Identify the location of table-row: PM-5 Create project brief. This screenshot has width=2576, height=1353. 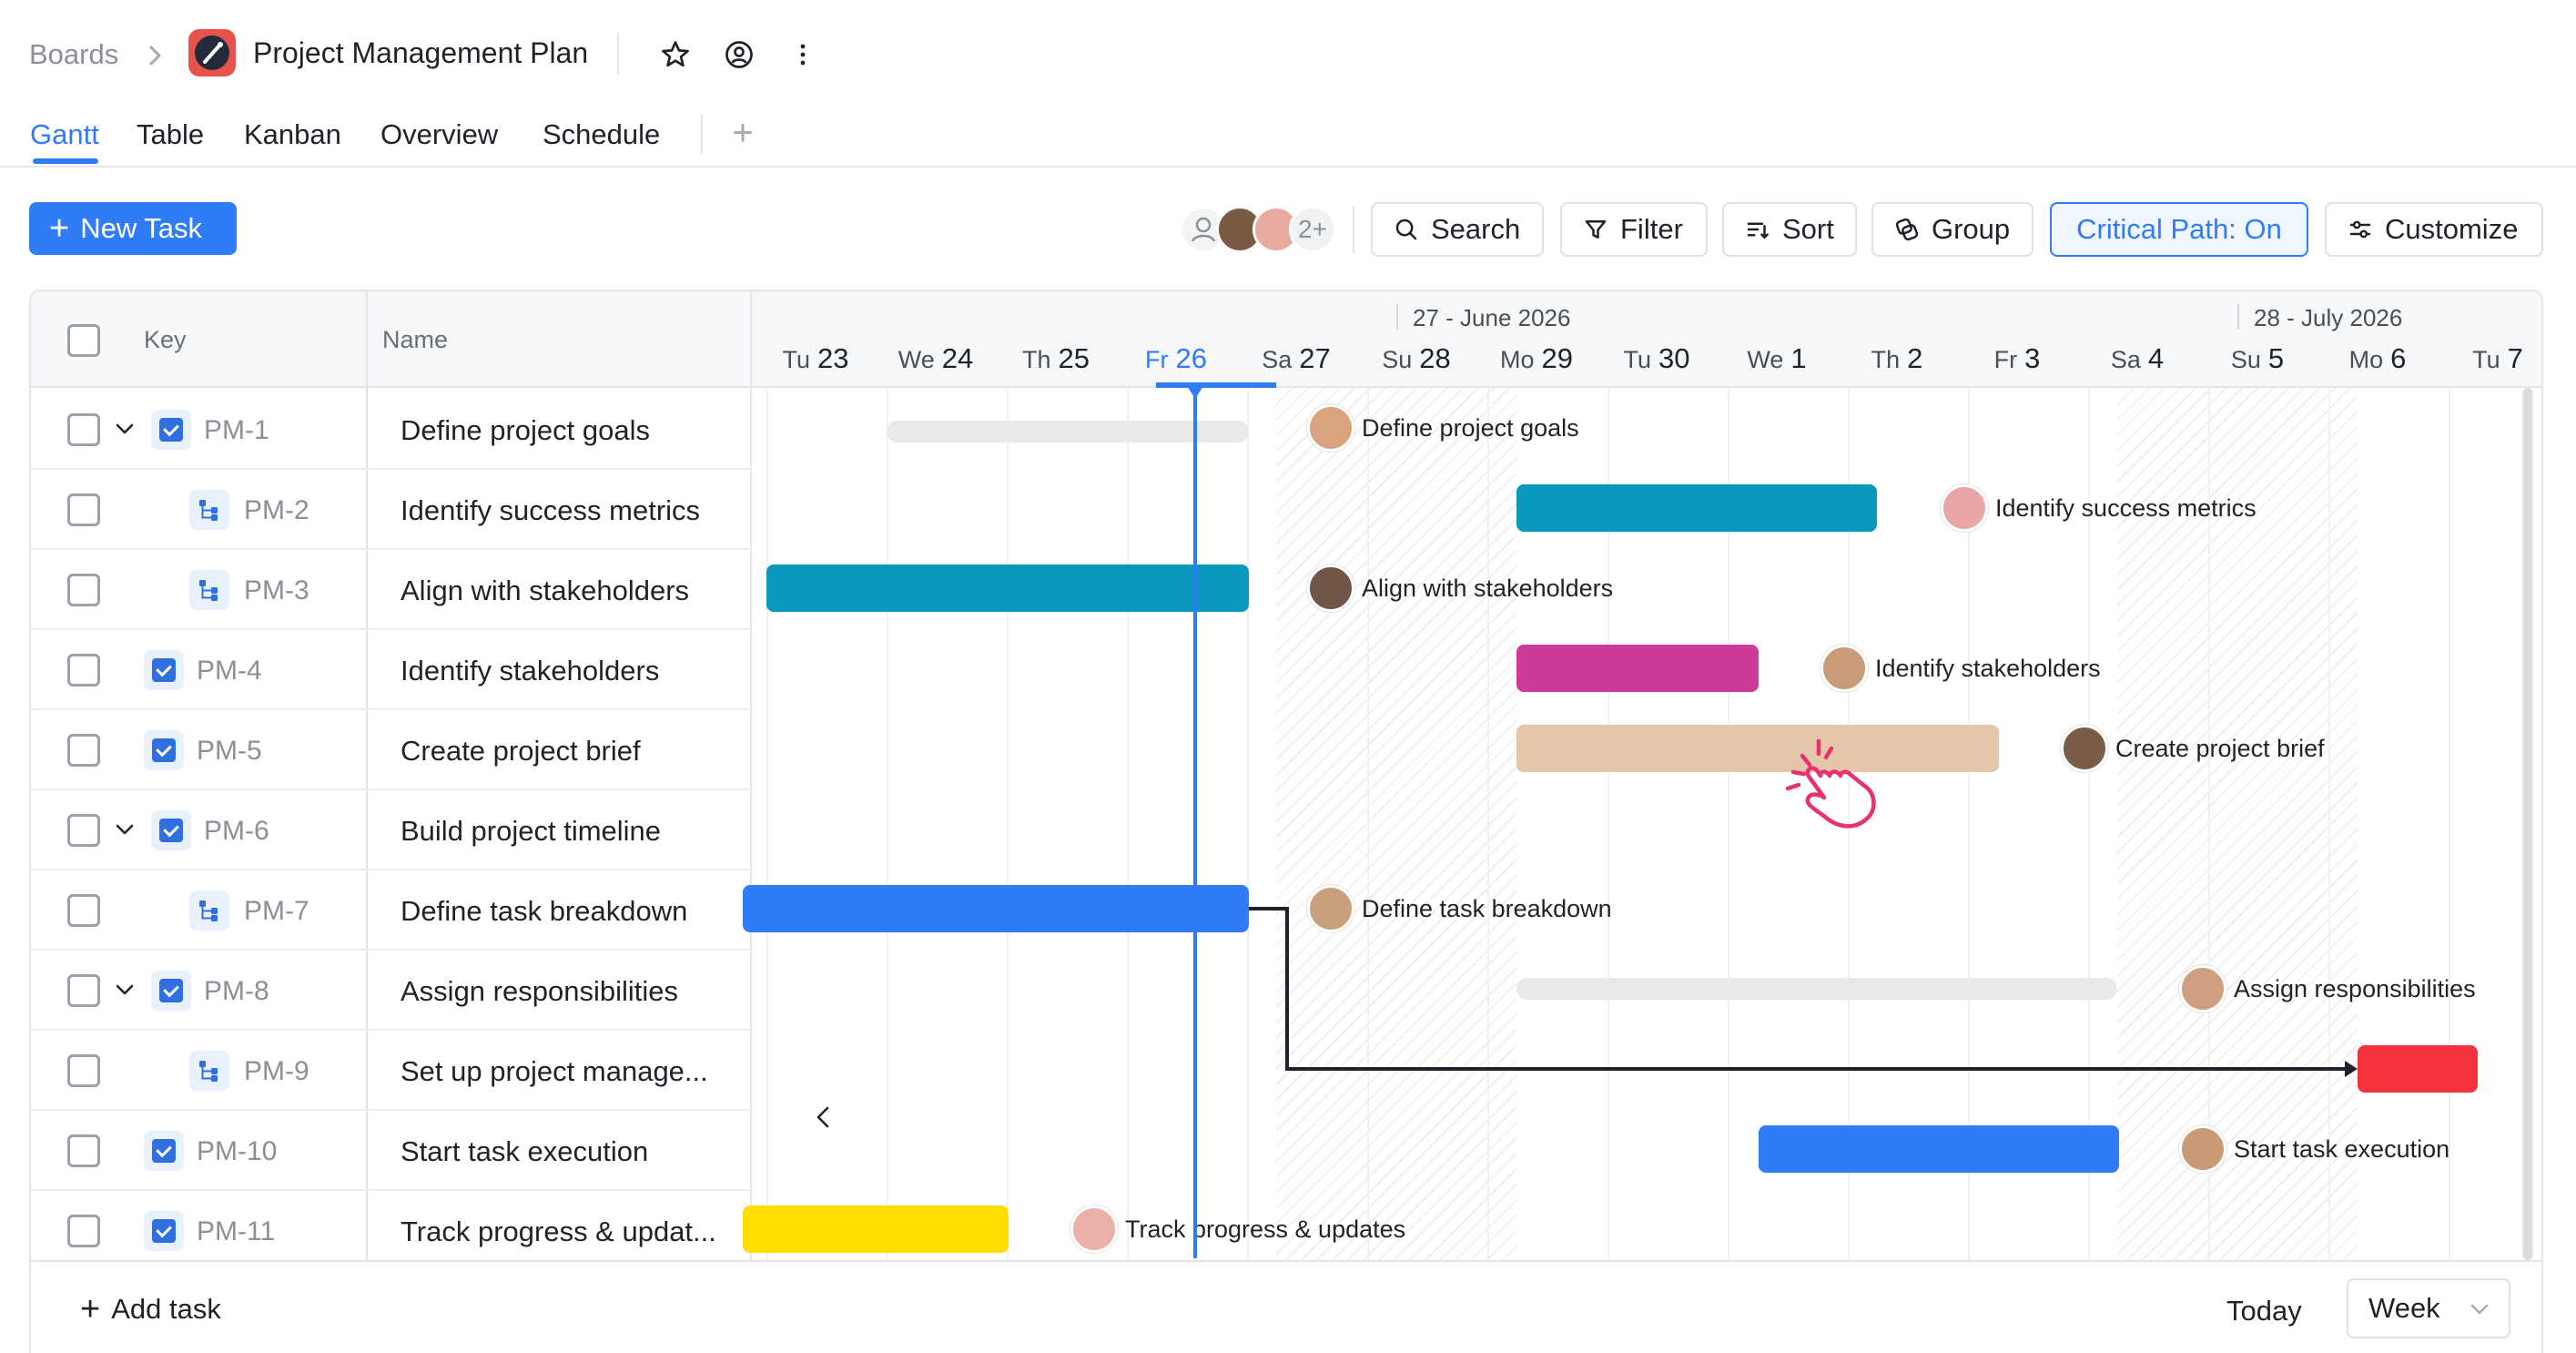
(391, 750).